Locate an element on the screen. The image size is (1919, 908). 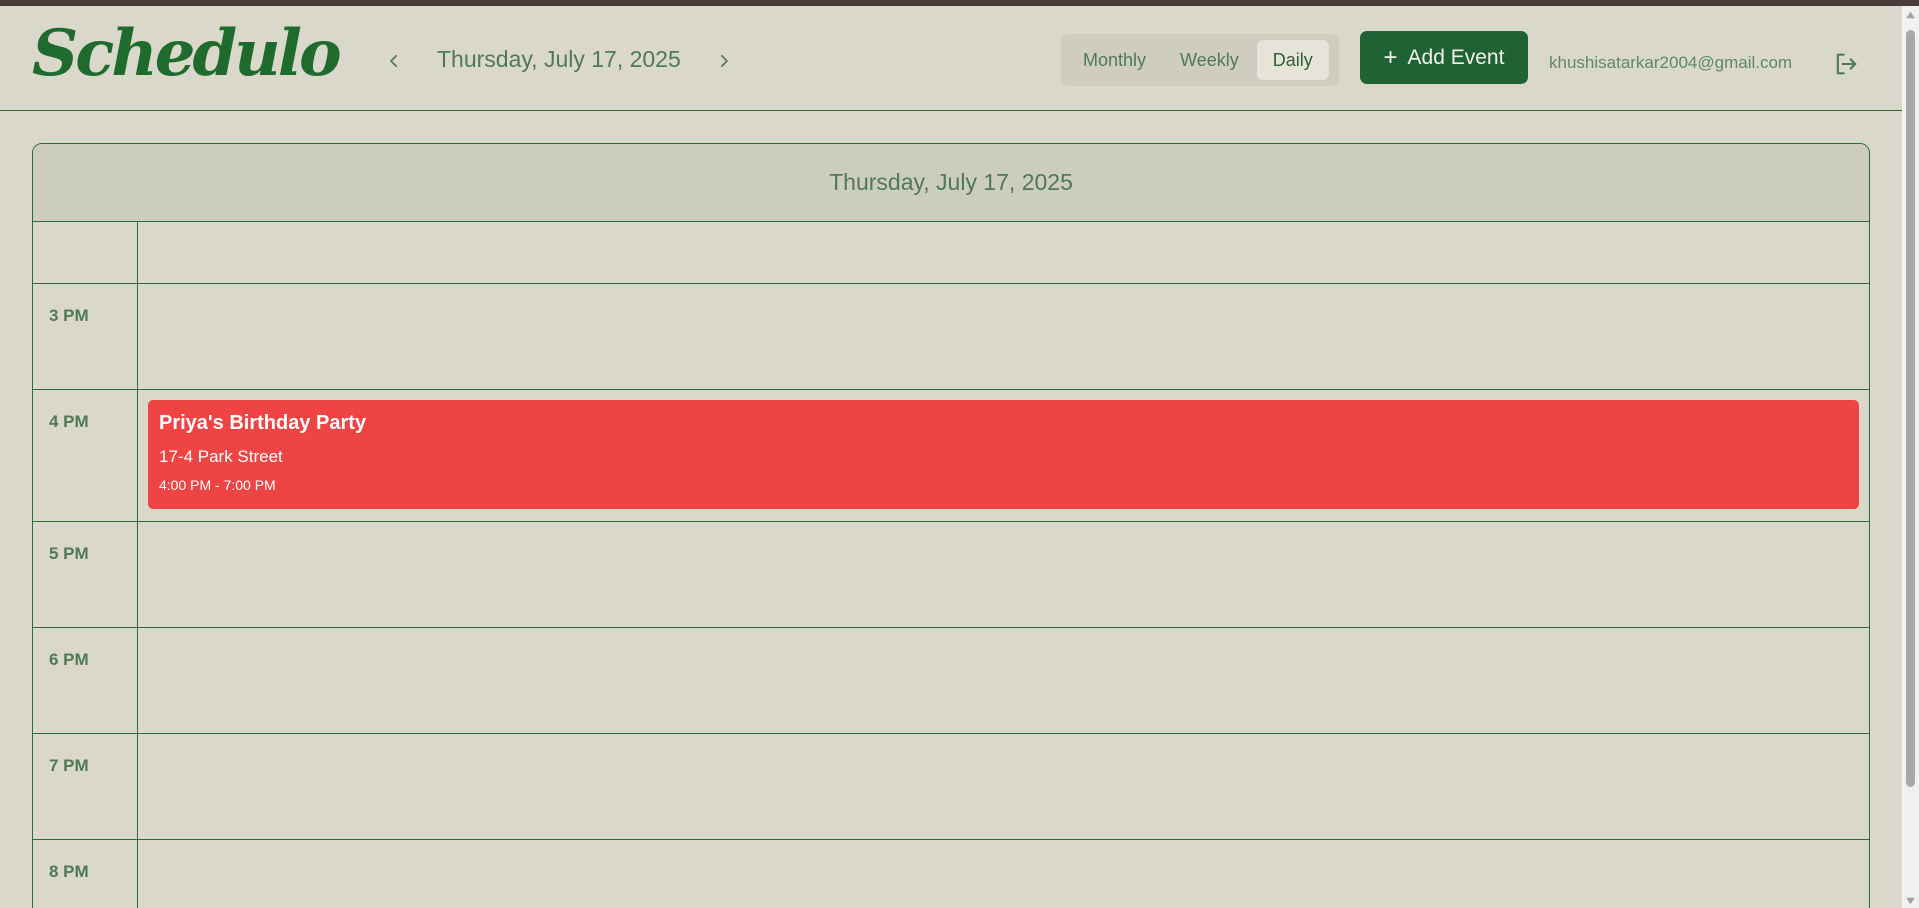
add-event-button: + Add Event is located at coordinates (1444, 57).